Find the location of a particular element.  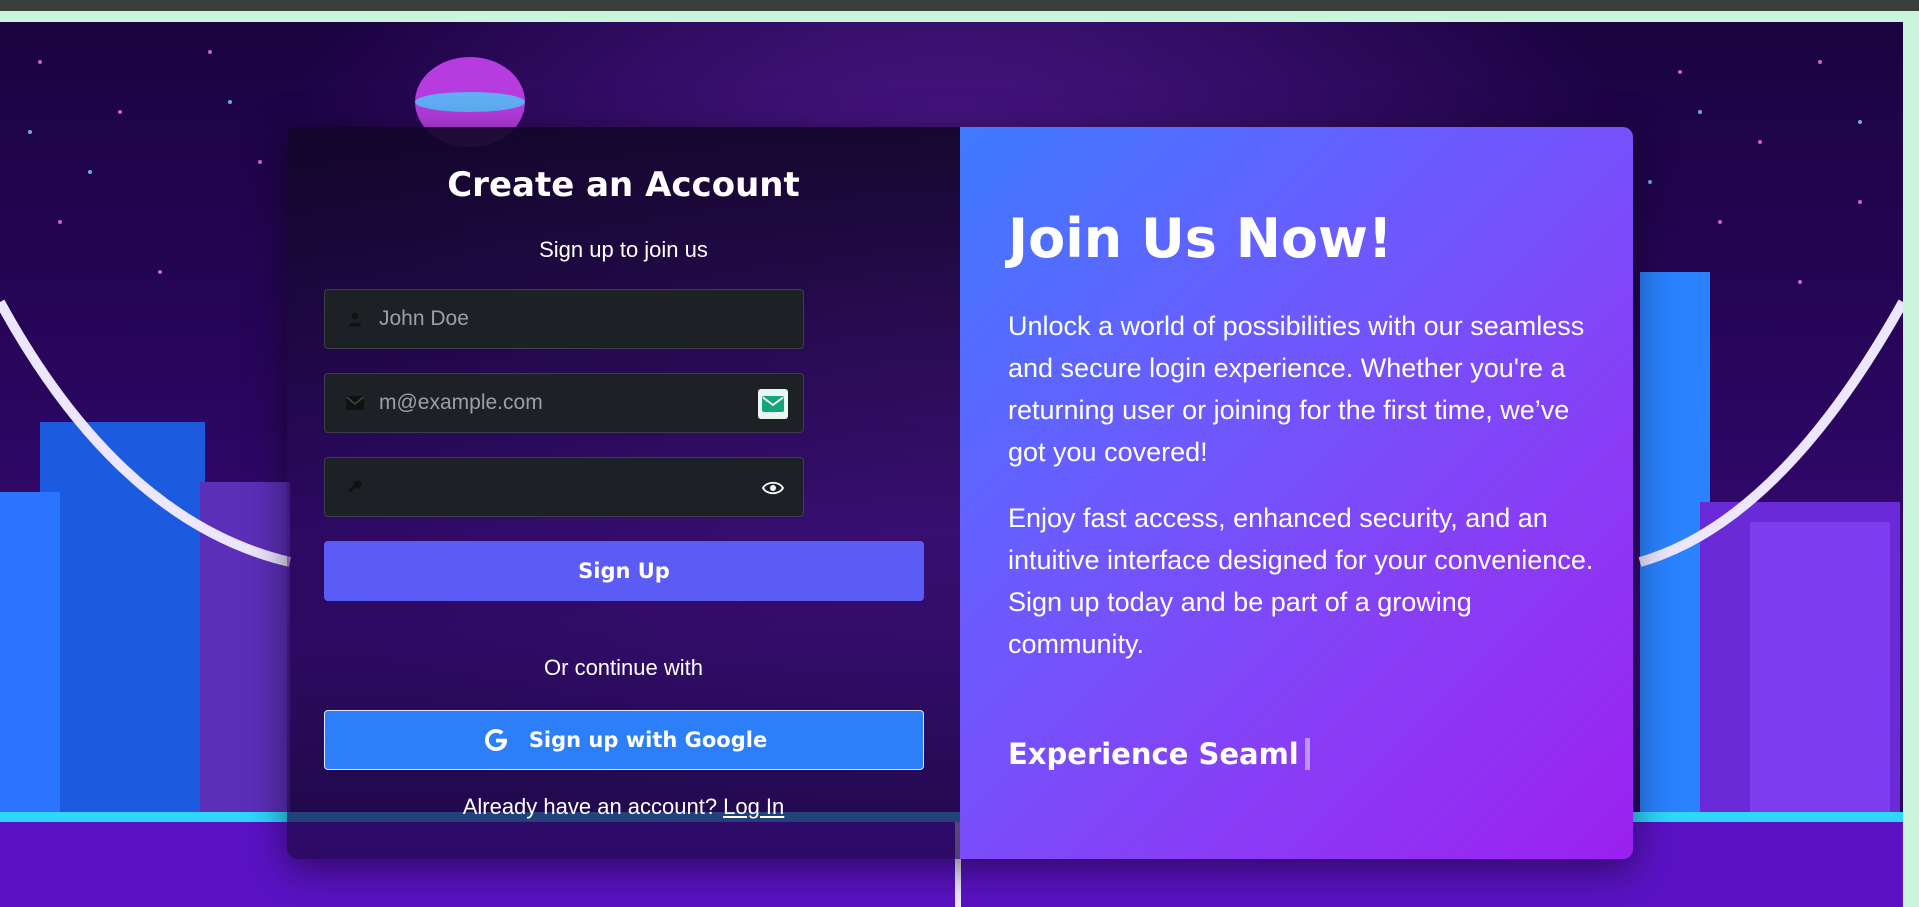

password-field-container is located at coordinates (564, 487).